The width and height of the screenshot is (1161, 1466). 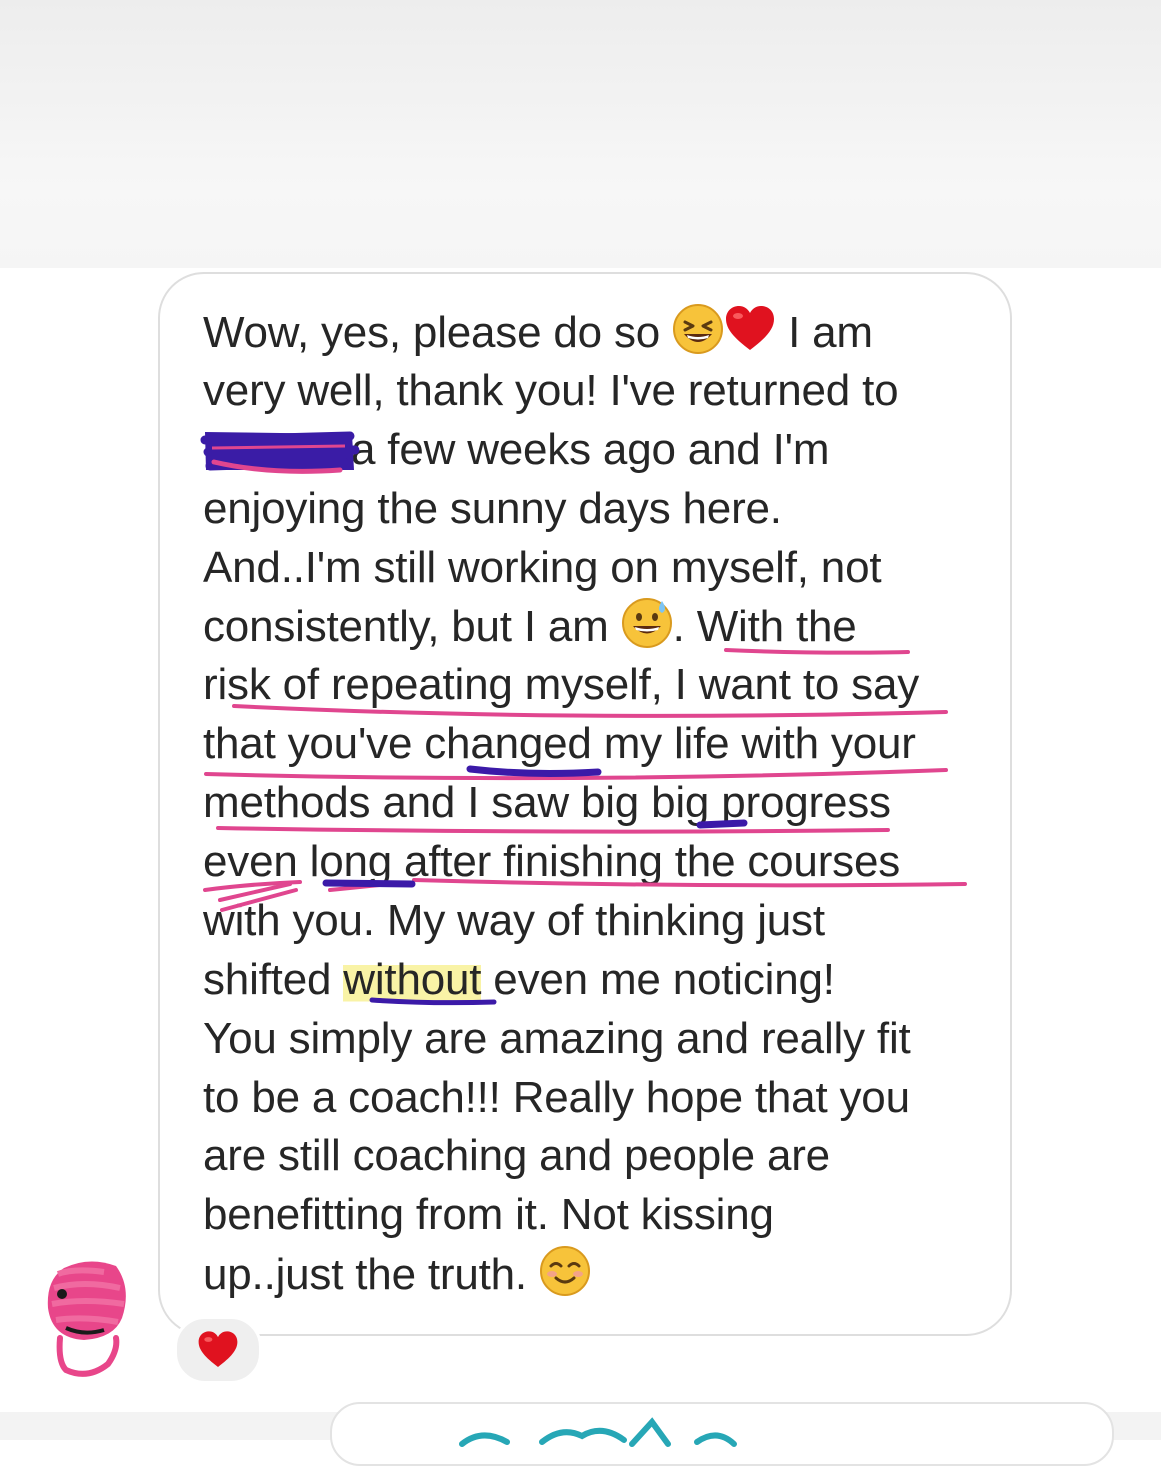 I want to click on message-line: to be a coach!!! Really hope that you, so click(x=556, y=1097).